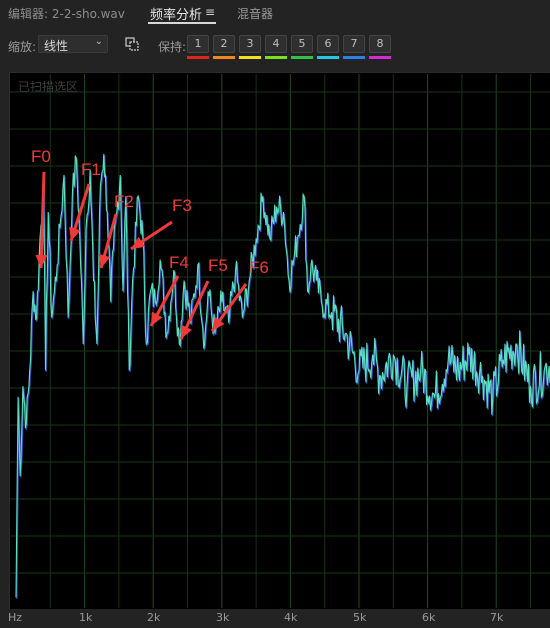 Image resolution: width=550 pixels, height=628 pixels. I want to click on x-tick-label: Hz, so click(15, 617).